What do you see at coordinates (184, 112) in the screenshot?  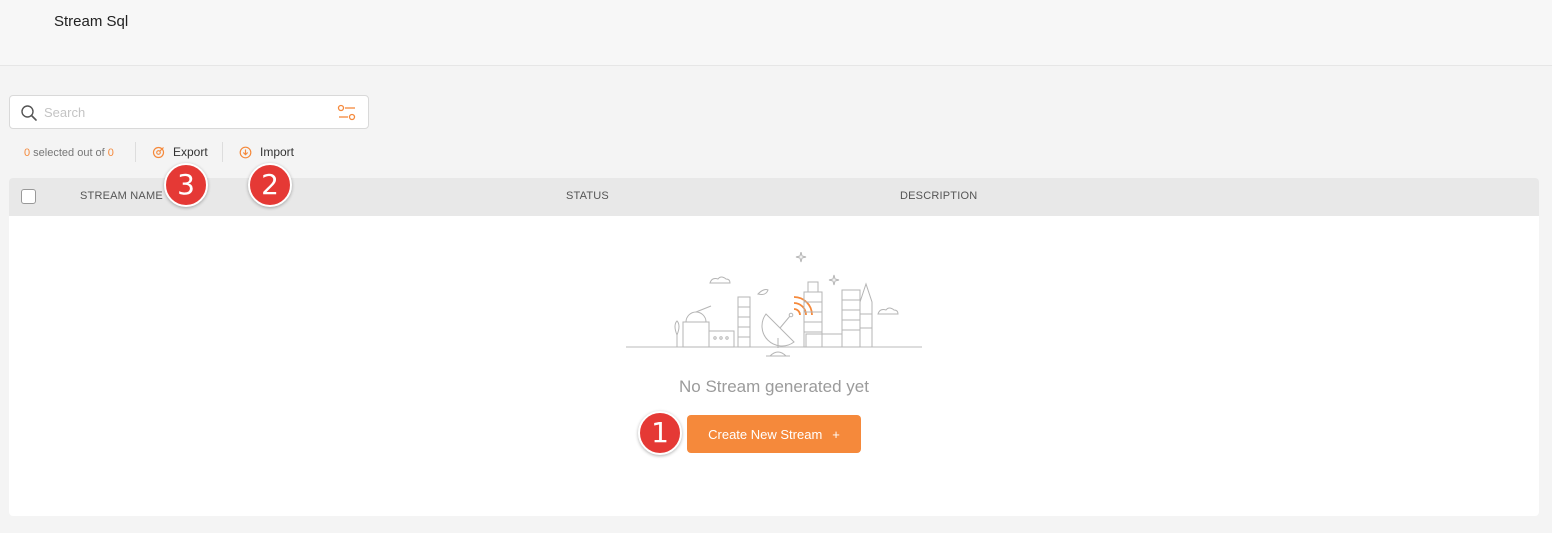 I see `search-input` at bounding box center [184, 112].